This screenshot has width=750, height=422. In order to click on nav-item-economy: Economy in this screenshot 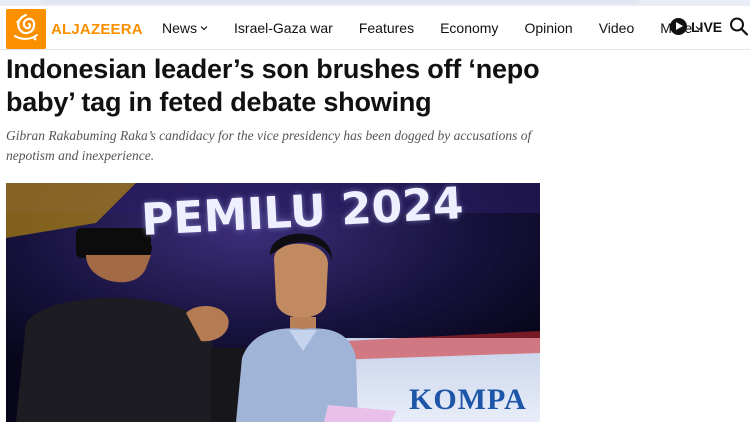, I will do `click(469, 28)`.